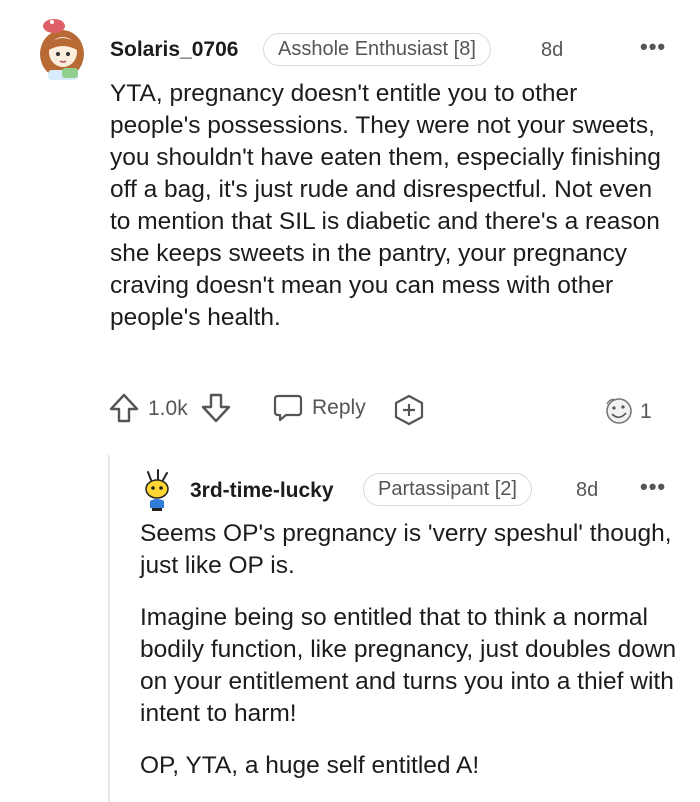 This screenshot has width=700, height=802. I want to click on award-count: 1, so click(646, 411).